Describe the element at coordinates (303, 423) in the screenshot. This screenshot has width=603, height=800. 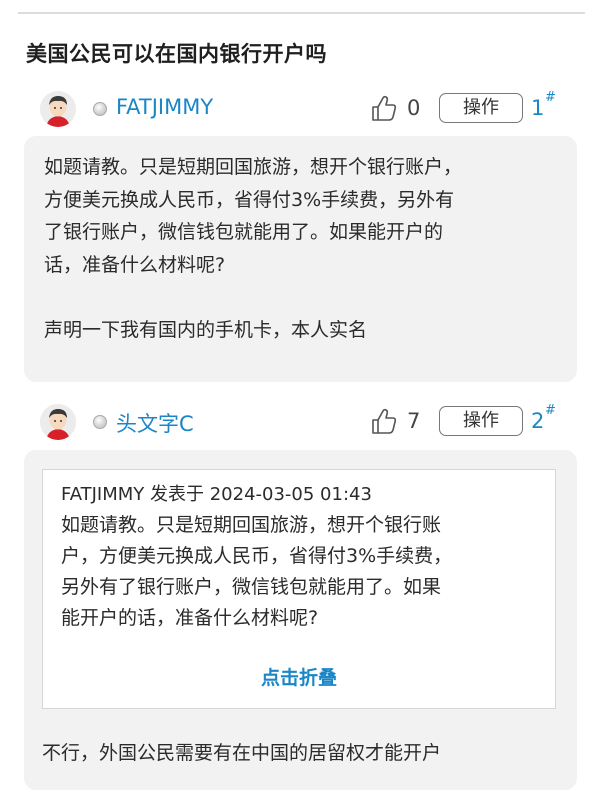
I see `post-header: 头文字C 7 操作 2 #` at that location.